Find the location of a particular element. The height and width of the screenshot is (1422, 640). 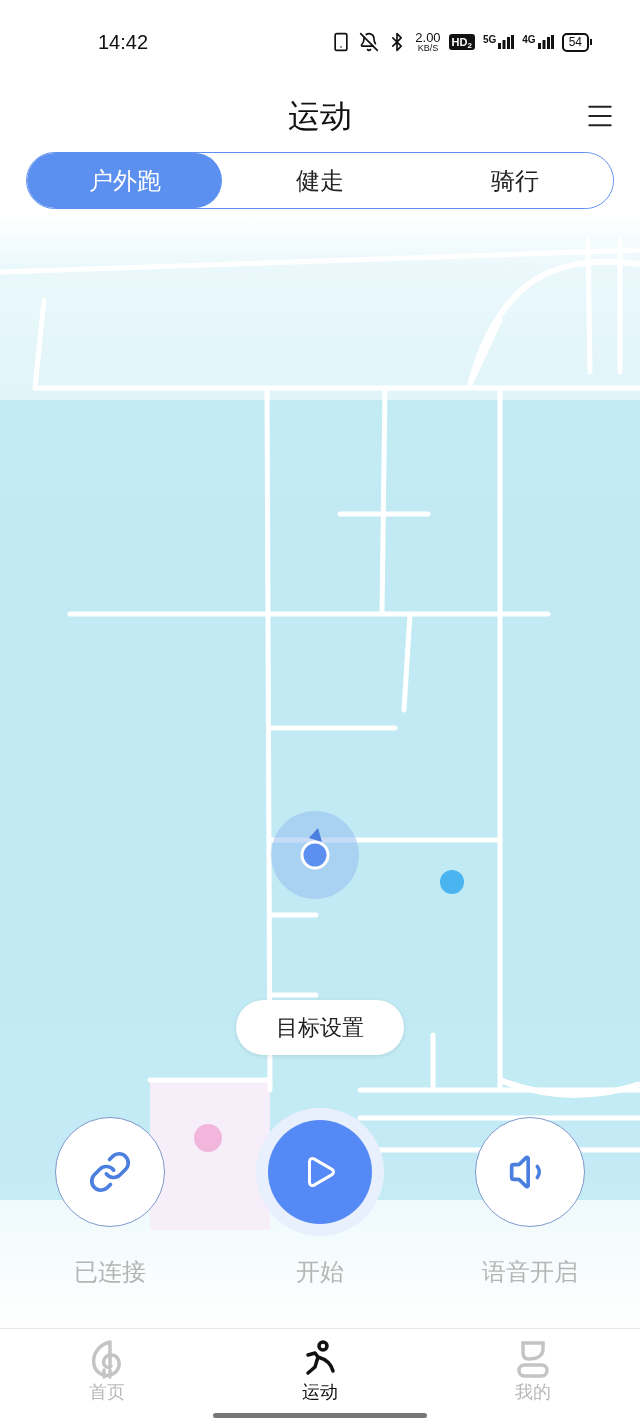

person-icon is located at coordinates (533, 1359).